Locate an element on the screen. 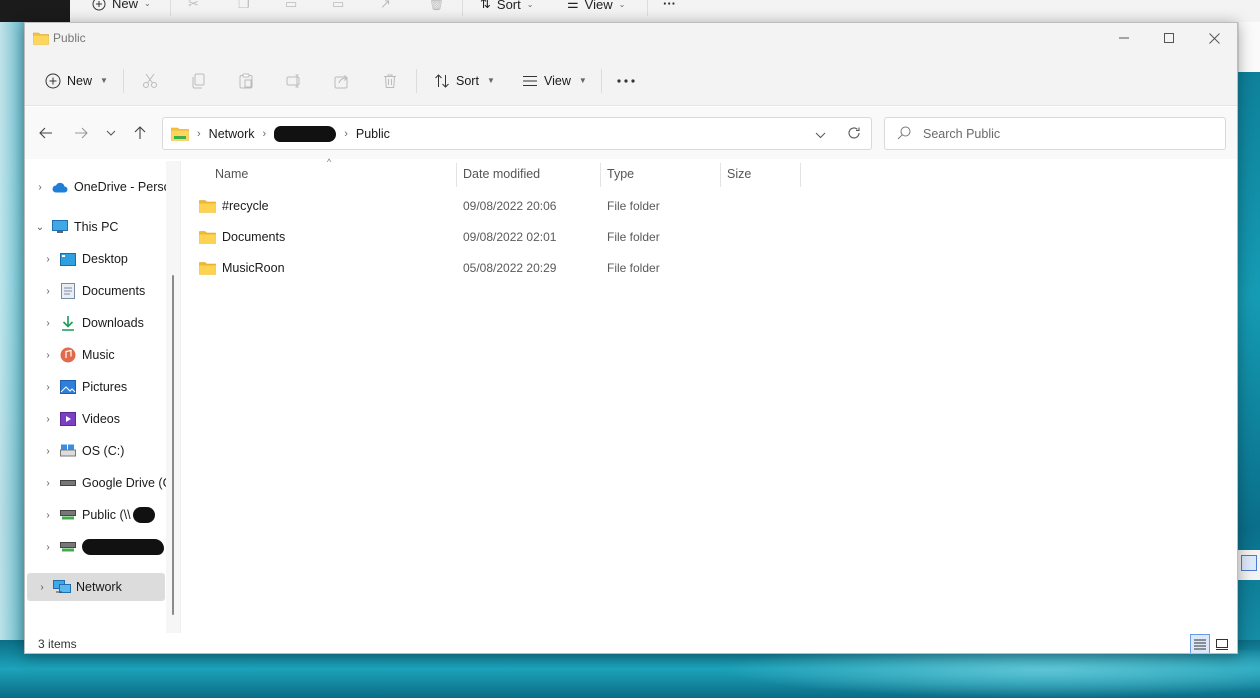  nav-label: Downloads is located at coordinates (113, 323).